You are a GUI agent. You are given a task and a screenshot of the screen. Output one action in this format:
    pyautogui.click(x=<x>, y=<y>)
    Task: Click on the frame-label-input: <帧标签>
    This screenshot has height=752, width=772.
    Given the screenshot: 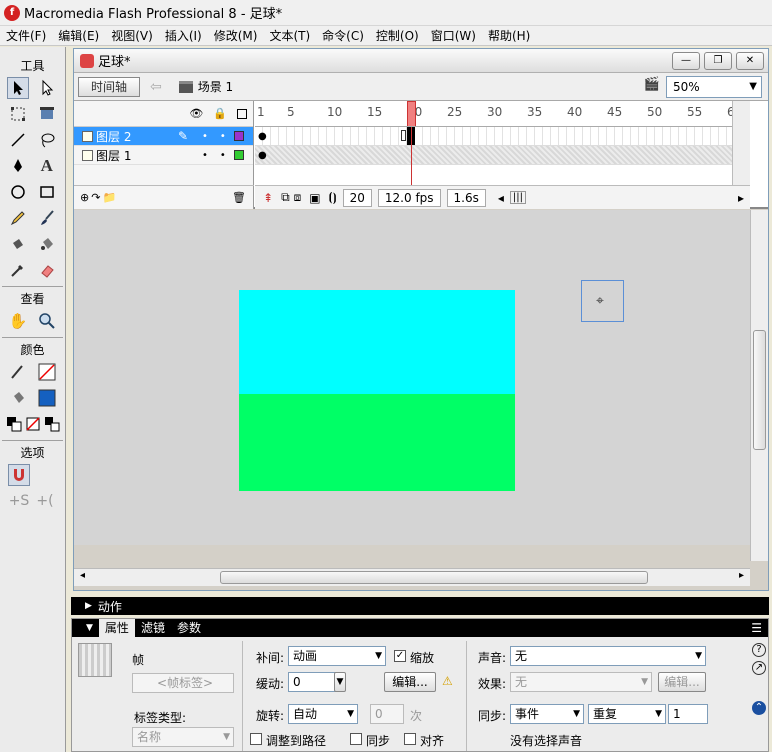 What is the action you would take?
    pyautogui.click(x=183, y=683)
    